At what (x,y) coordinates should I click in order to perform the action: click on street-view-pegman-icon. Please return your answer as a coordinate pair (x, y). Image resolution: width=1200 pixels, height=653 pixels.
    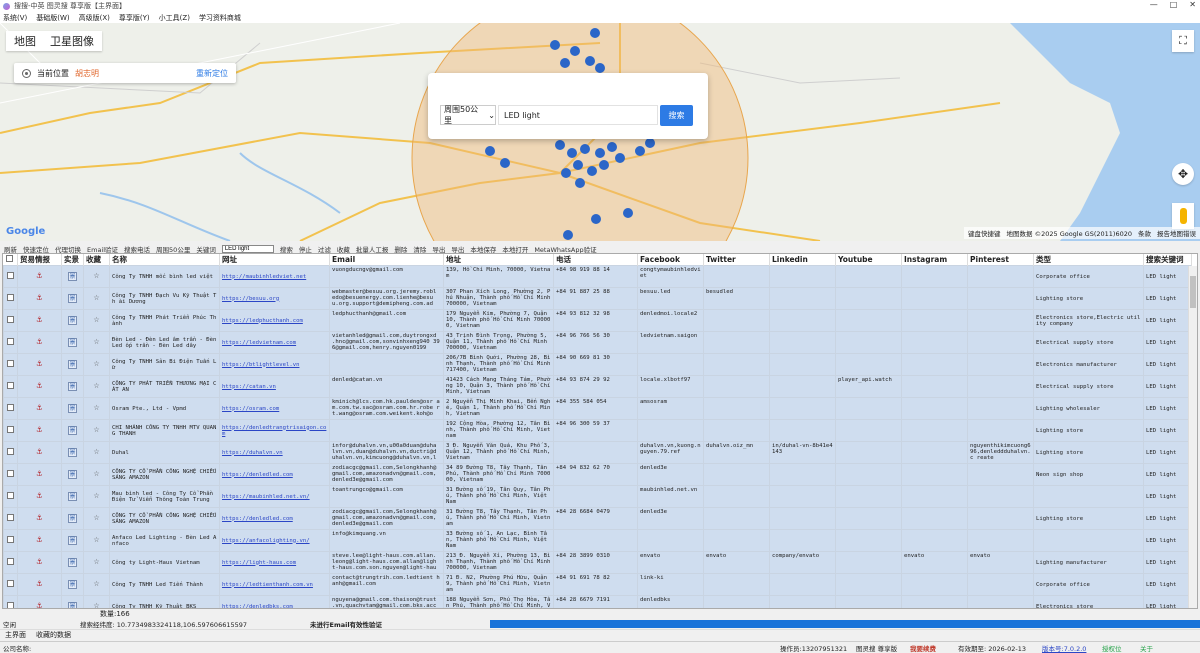
    Looking at the image, I should click on (1183, 216).